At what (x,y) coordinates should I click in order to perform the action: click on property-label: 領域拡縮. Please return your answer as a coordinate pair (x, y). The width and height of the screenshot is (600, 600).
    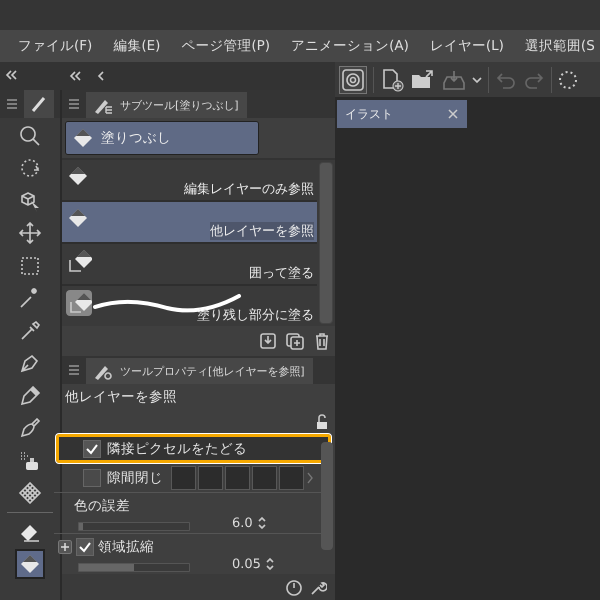
    Looking at the image, I should click on (126, 547).